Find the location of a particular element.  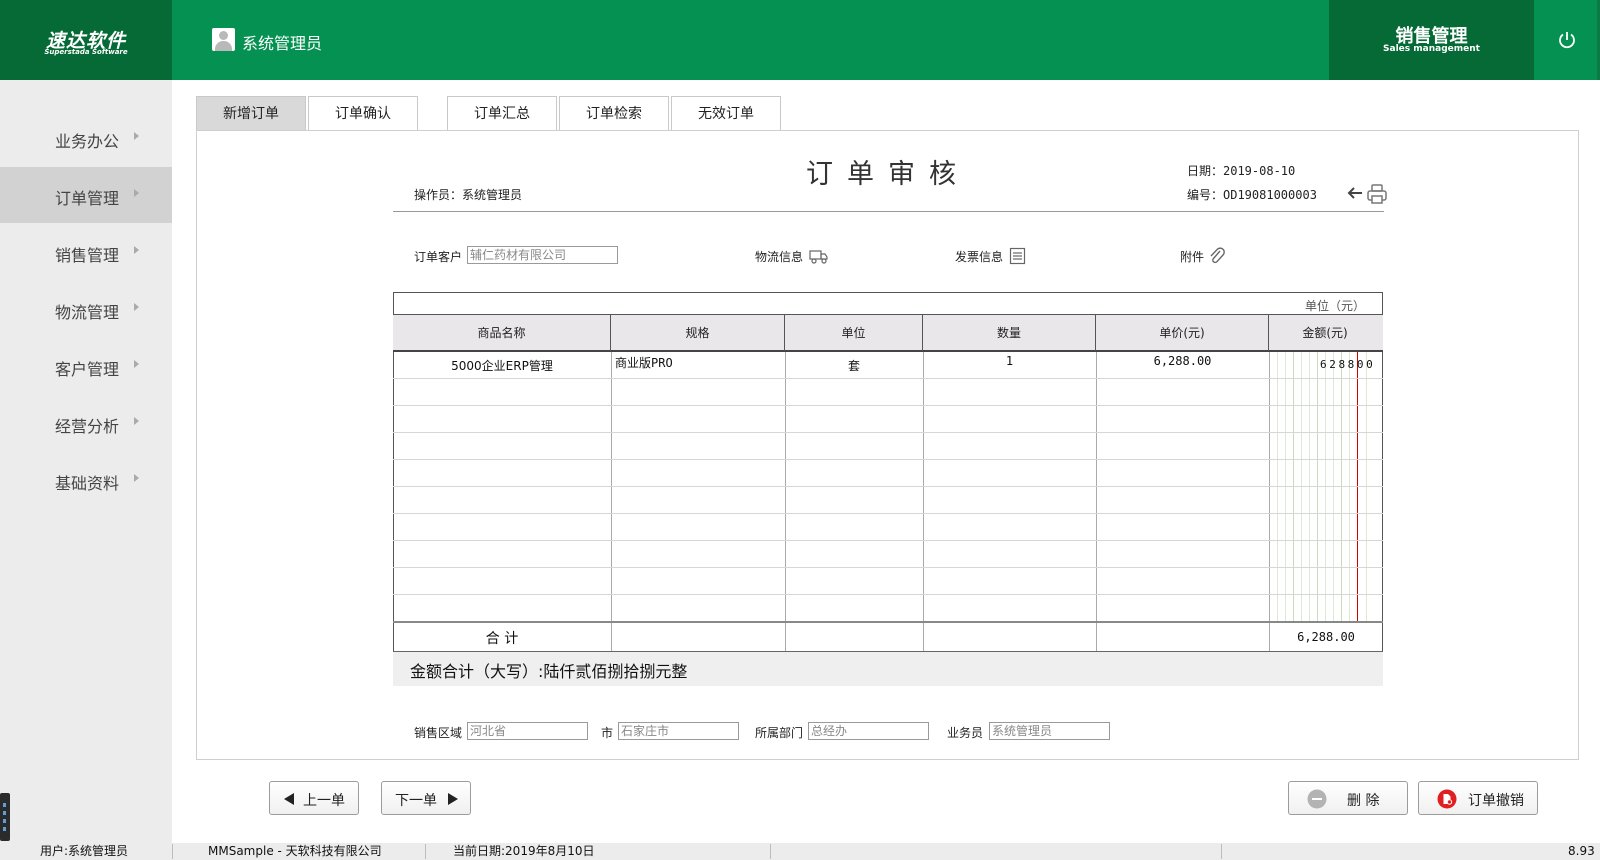

total-amount: 6,288.00 is located at coordinates (1326, 637).